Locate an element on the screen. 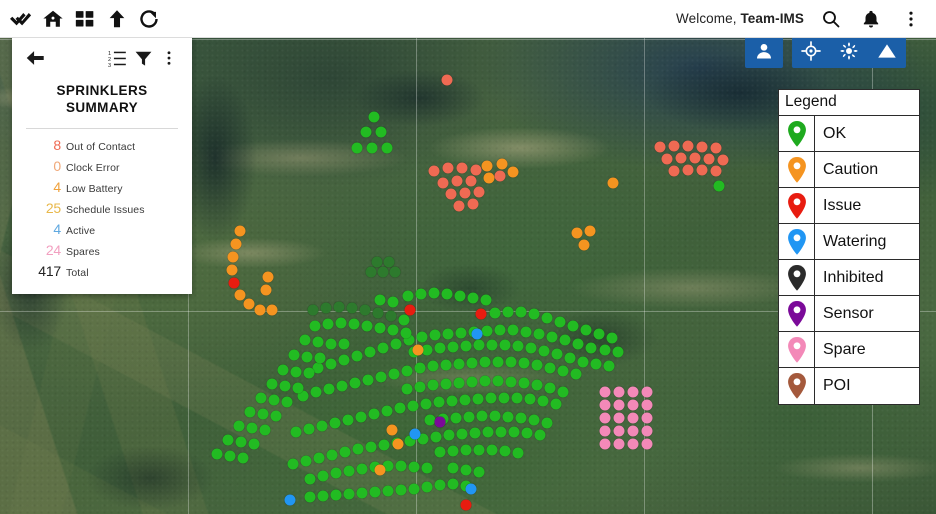  bell-icon is located at coordinates (871, 19).